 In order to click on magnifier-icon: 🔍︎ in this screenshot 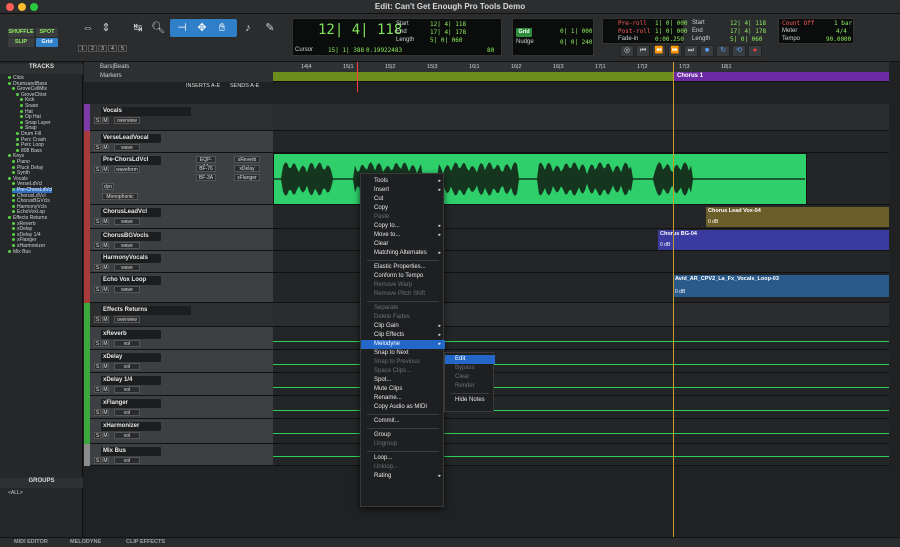, I will do `click(158, 28)`.